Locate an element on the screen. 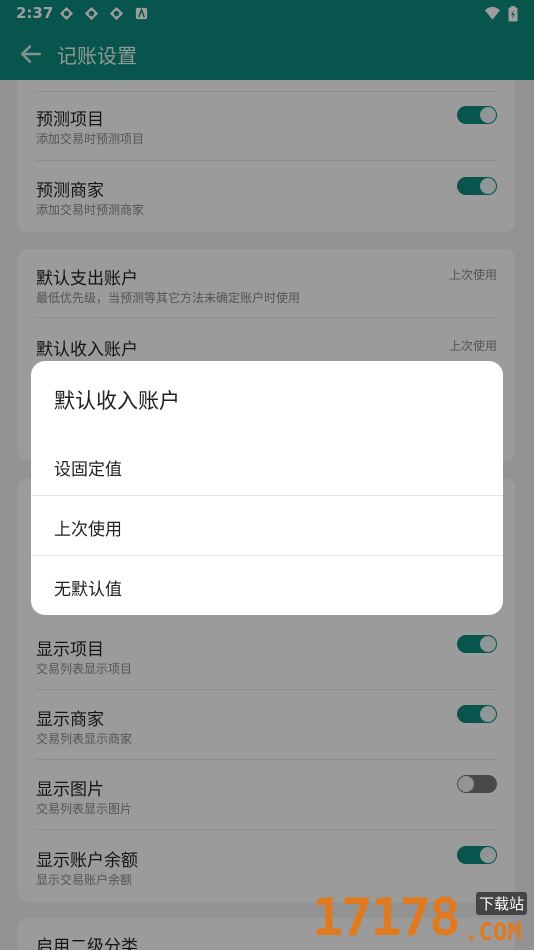  option-no-default: 无默认值 is located at coordinates (267, 585).